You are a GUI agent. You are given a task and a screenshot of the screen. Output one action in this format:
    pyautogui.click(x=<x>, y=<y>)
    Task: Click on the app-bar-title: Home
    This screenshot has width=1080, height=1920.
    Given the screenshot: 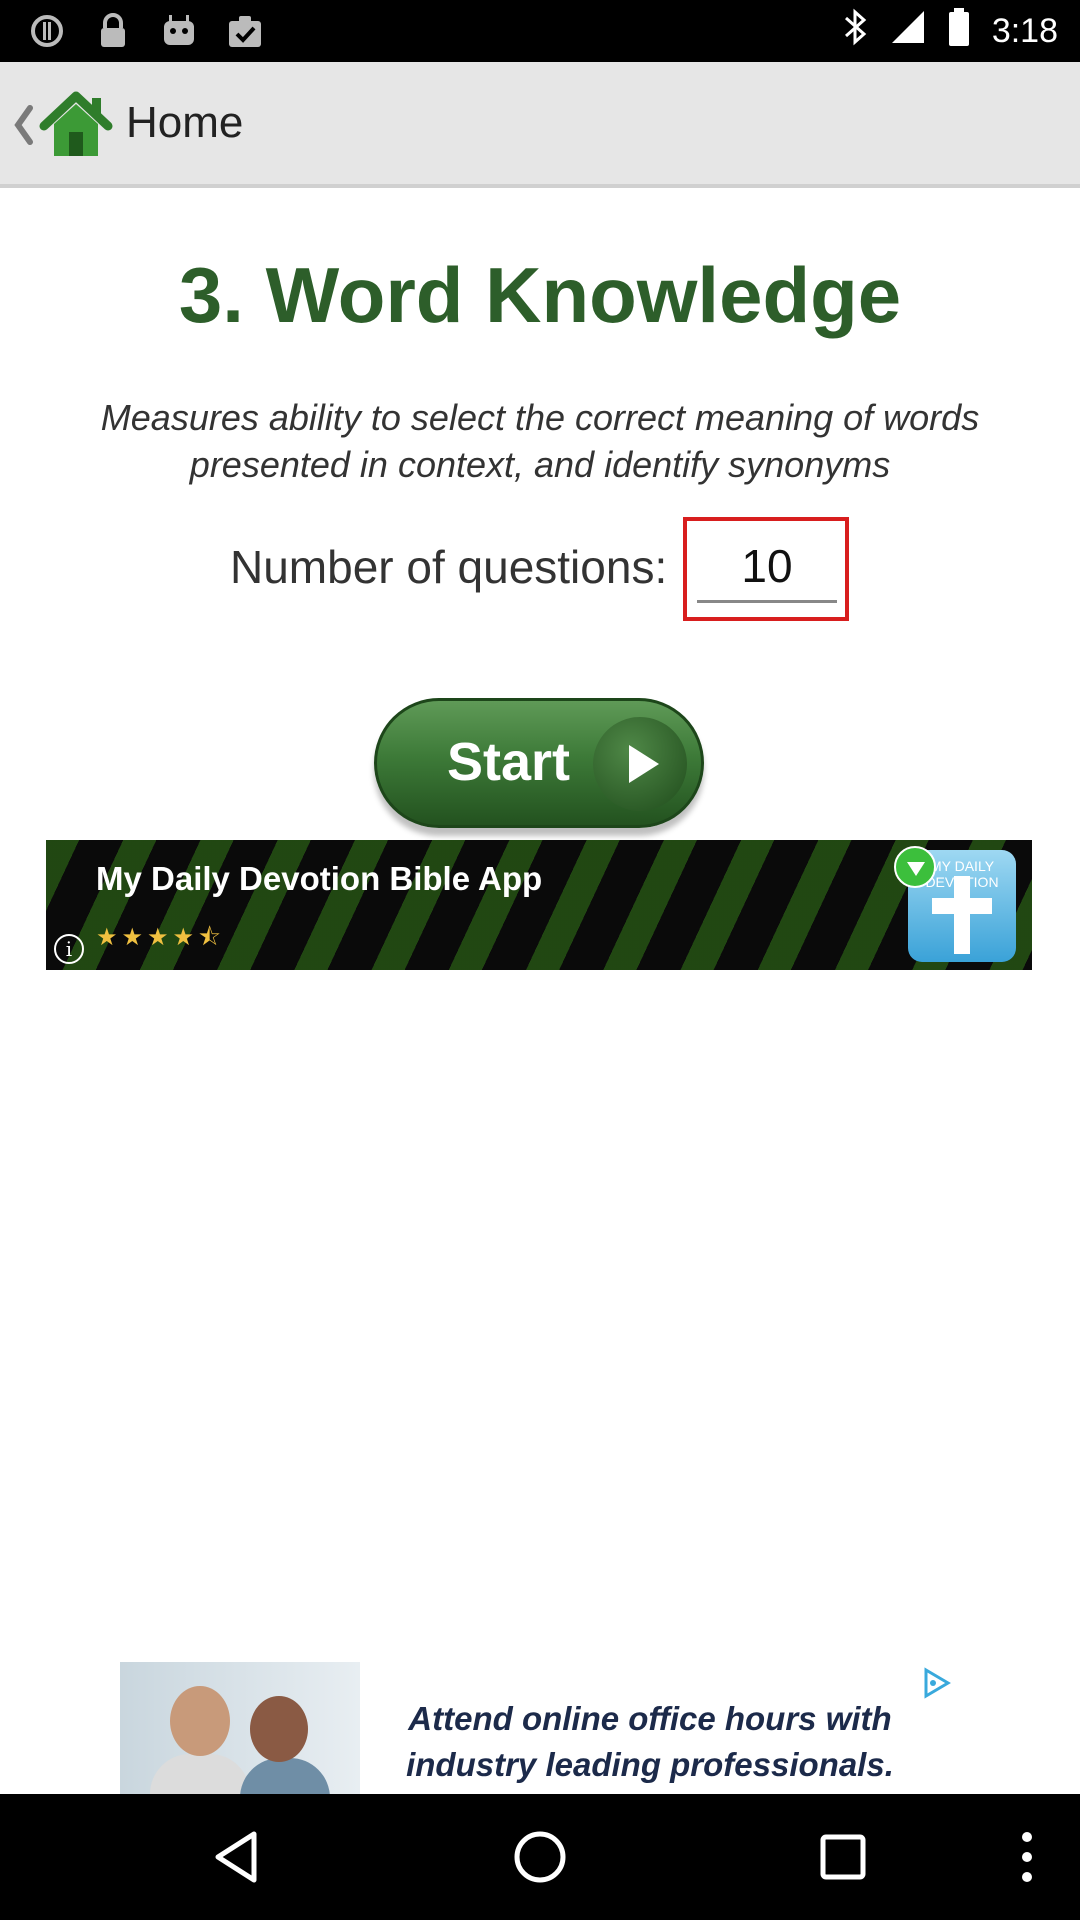 What is the action you would take?
    pyautogui.click(x=184, y=123)
    